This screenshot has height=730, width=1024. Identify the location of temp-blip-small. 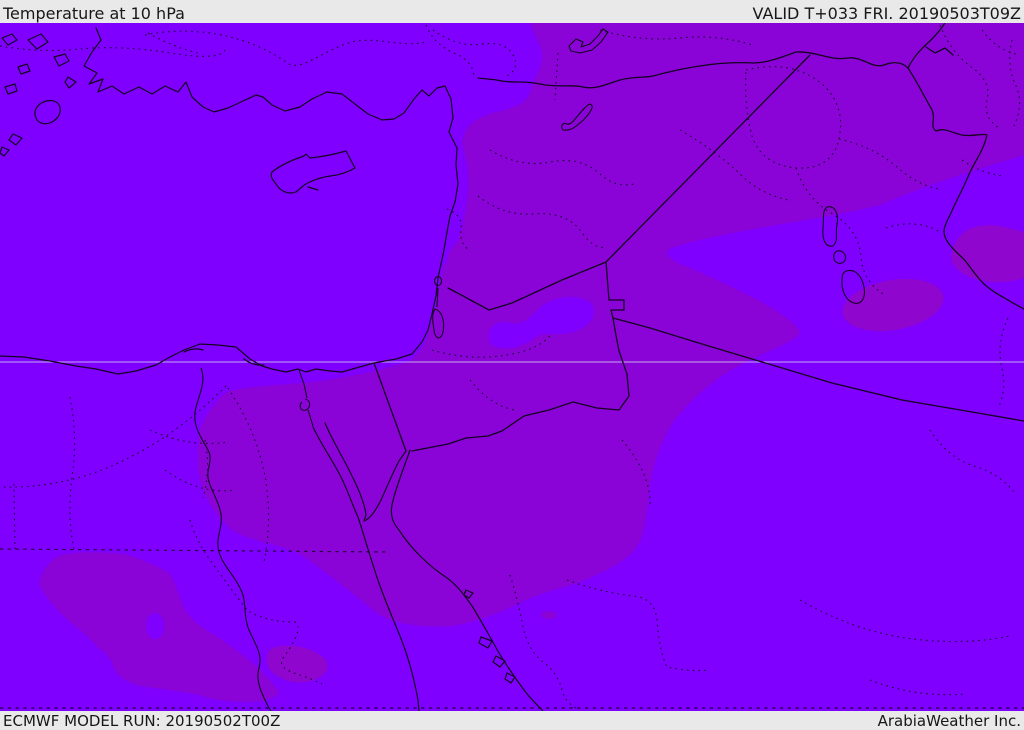
(549, 615).